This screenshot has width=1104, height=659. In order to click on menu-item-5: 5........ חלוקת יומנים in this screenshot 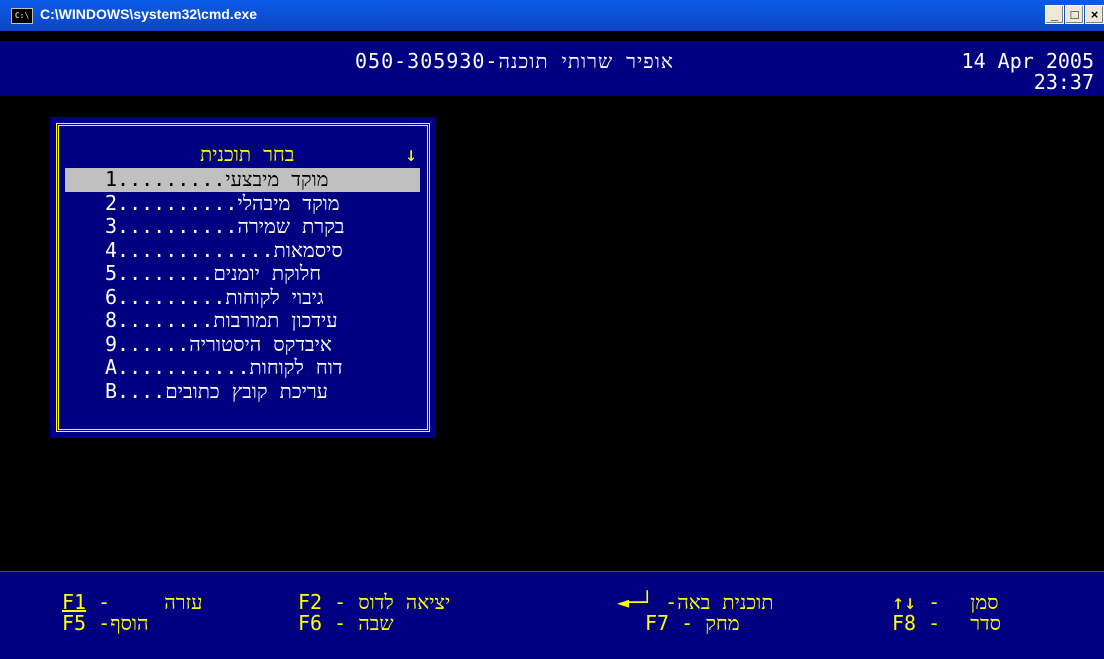, I will do `click(242, 274)`.